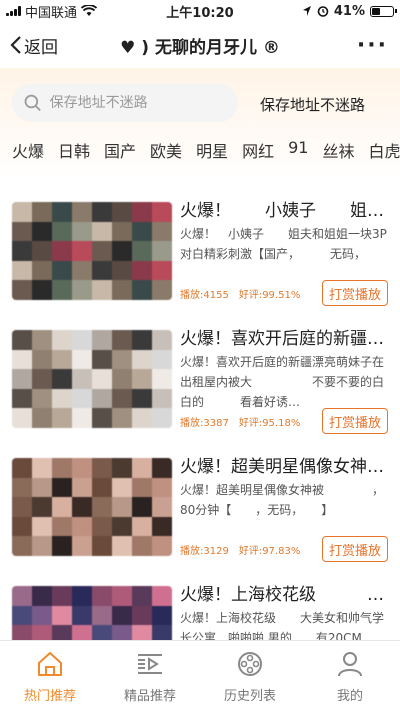 The width and height of the screenshot is (400, 711). Describe the element at coordinates (137, 103) in the screenshot. I see `search-input` at that location.